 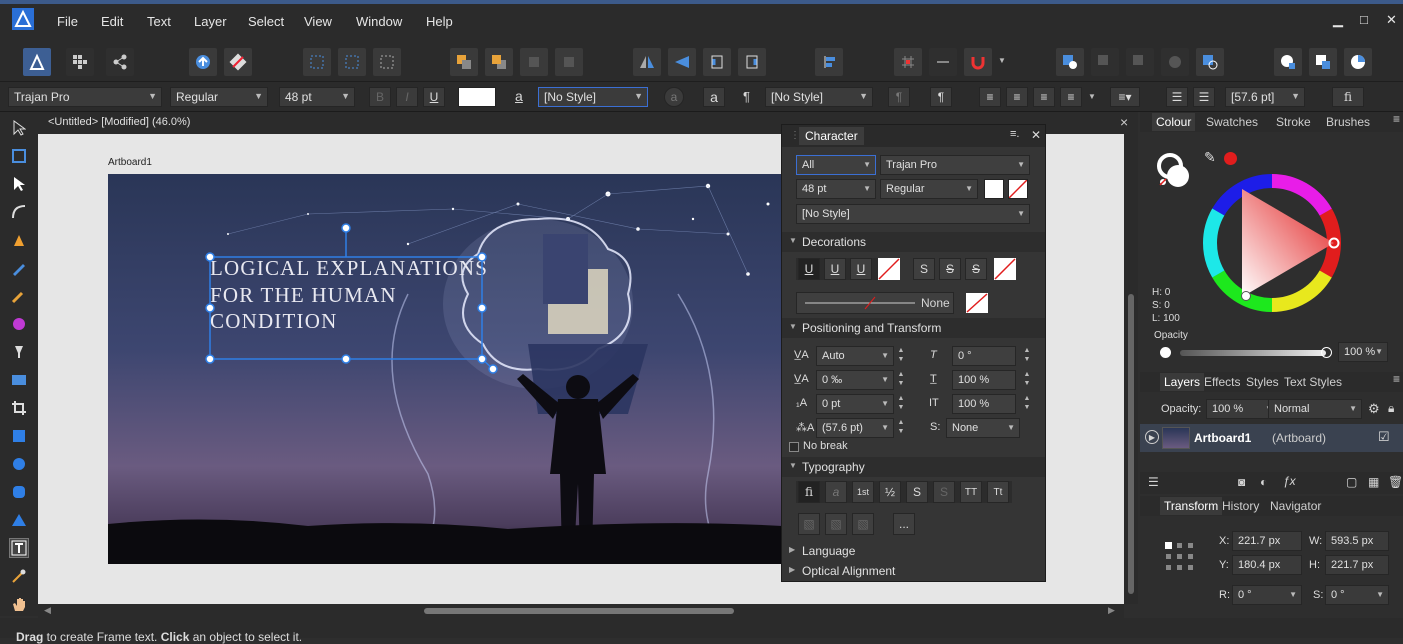 I want to click on tab-swatches: Swatches, so click(x=1232, y=122).